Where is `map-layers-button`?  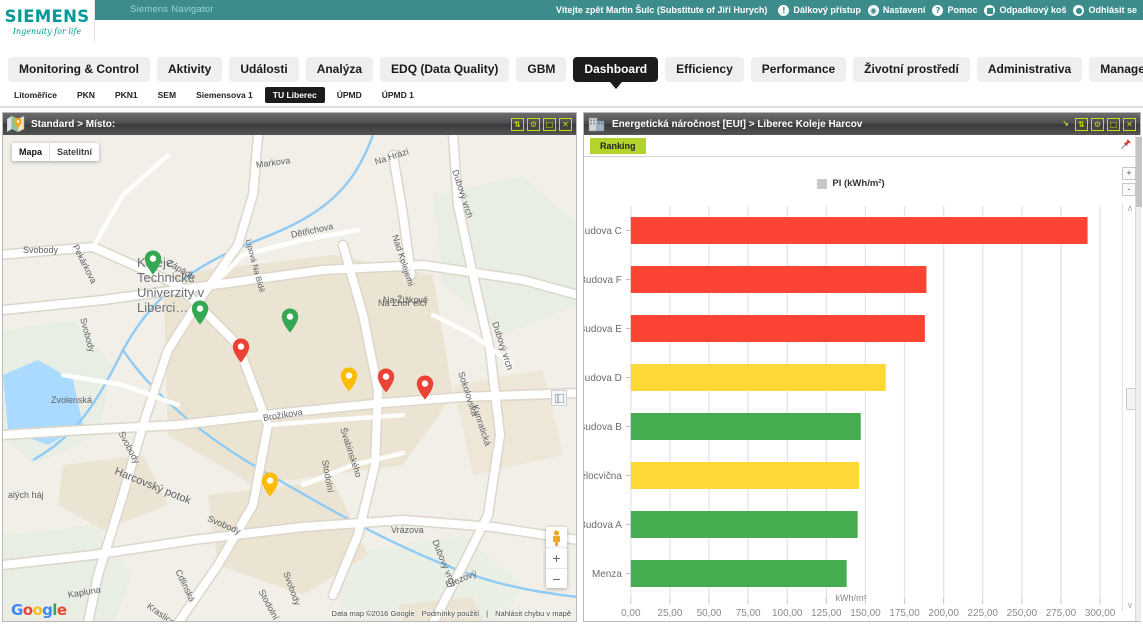 map-layers-button is located at coordinates (559, 398).